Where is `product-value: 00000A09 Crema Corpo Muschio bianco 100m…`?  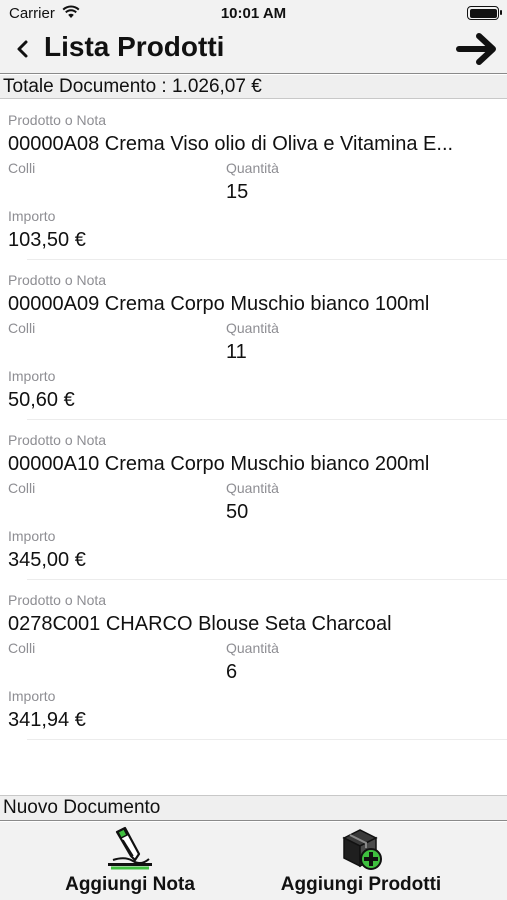
product-value: 00000A09 Crema Corpo Muschio bianco 100m… is located at coordinates (219, 304).